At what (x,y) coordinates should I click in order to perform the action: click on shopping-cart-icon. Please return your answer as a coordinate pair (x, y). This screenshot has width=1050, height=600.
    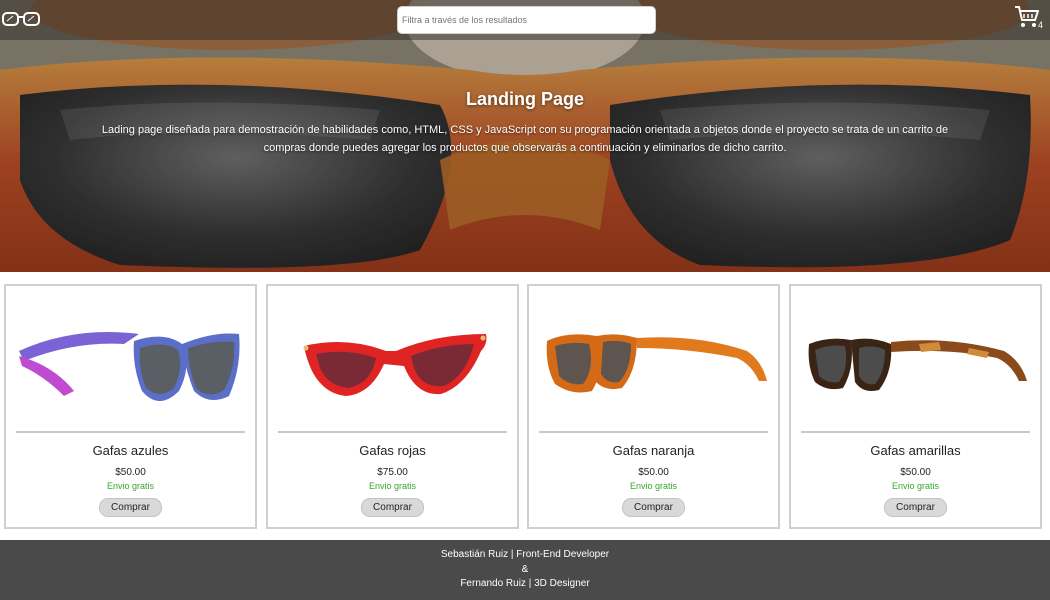
    Looking at the image, I should click on (1027, 17).